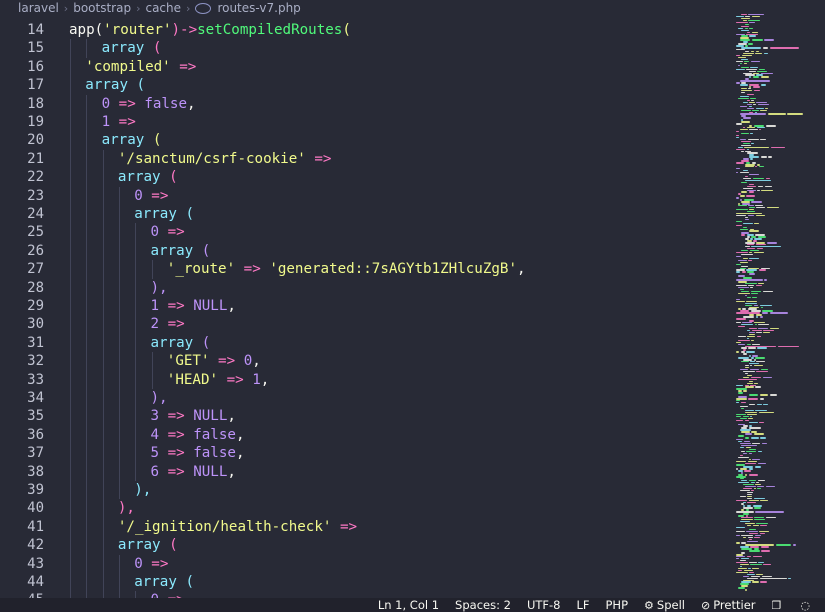 Image resolution: width=825 pixels, height=612 pixels. I want to click on encoding-setting: UTF-8, so click(544, 605).